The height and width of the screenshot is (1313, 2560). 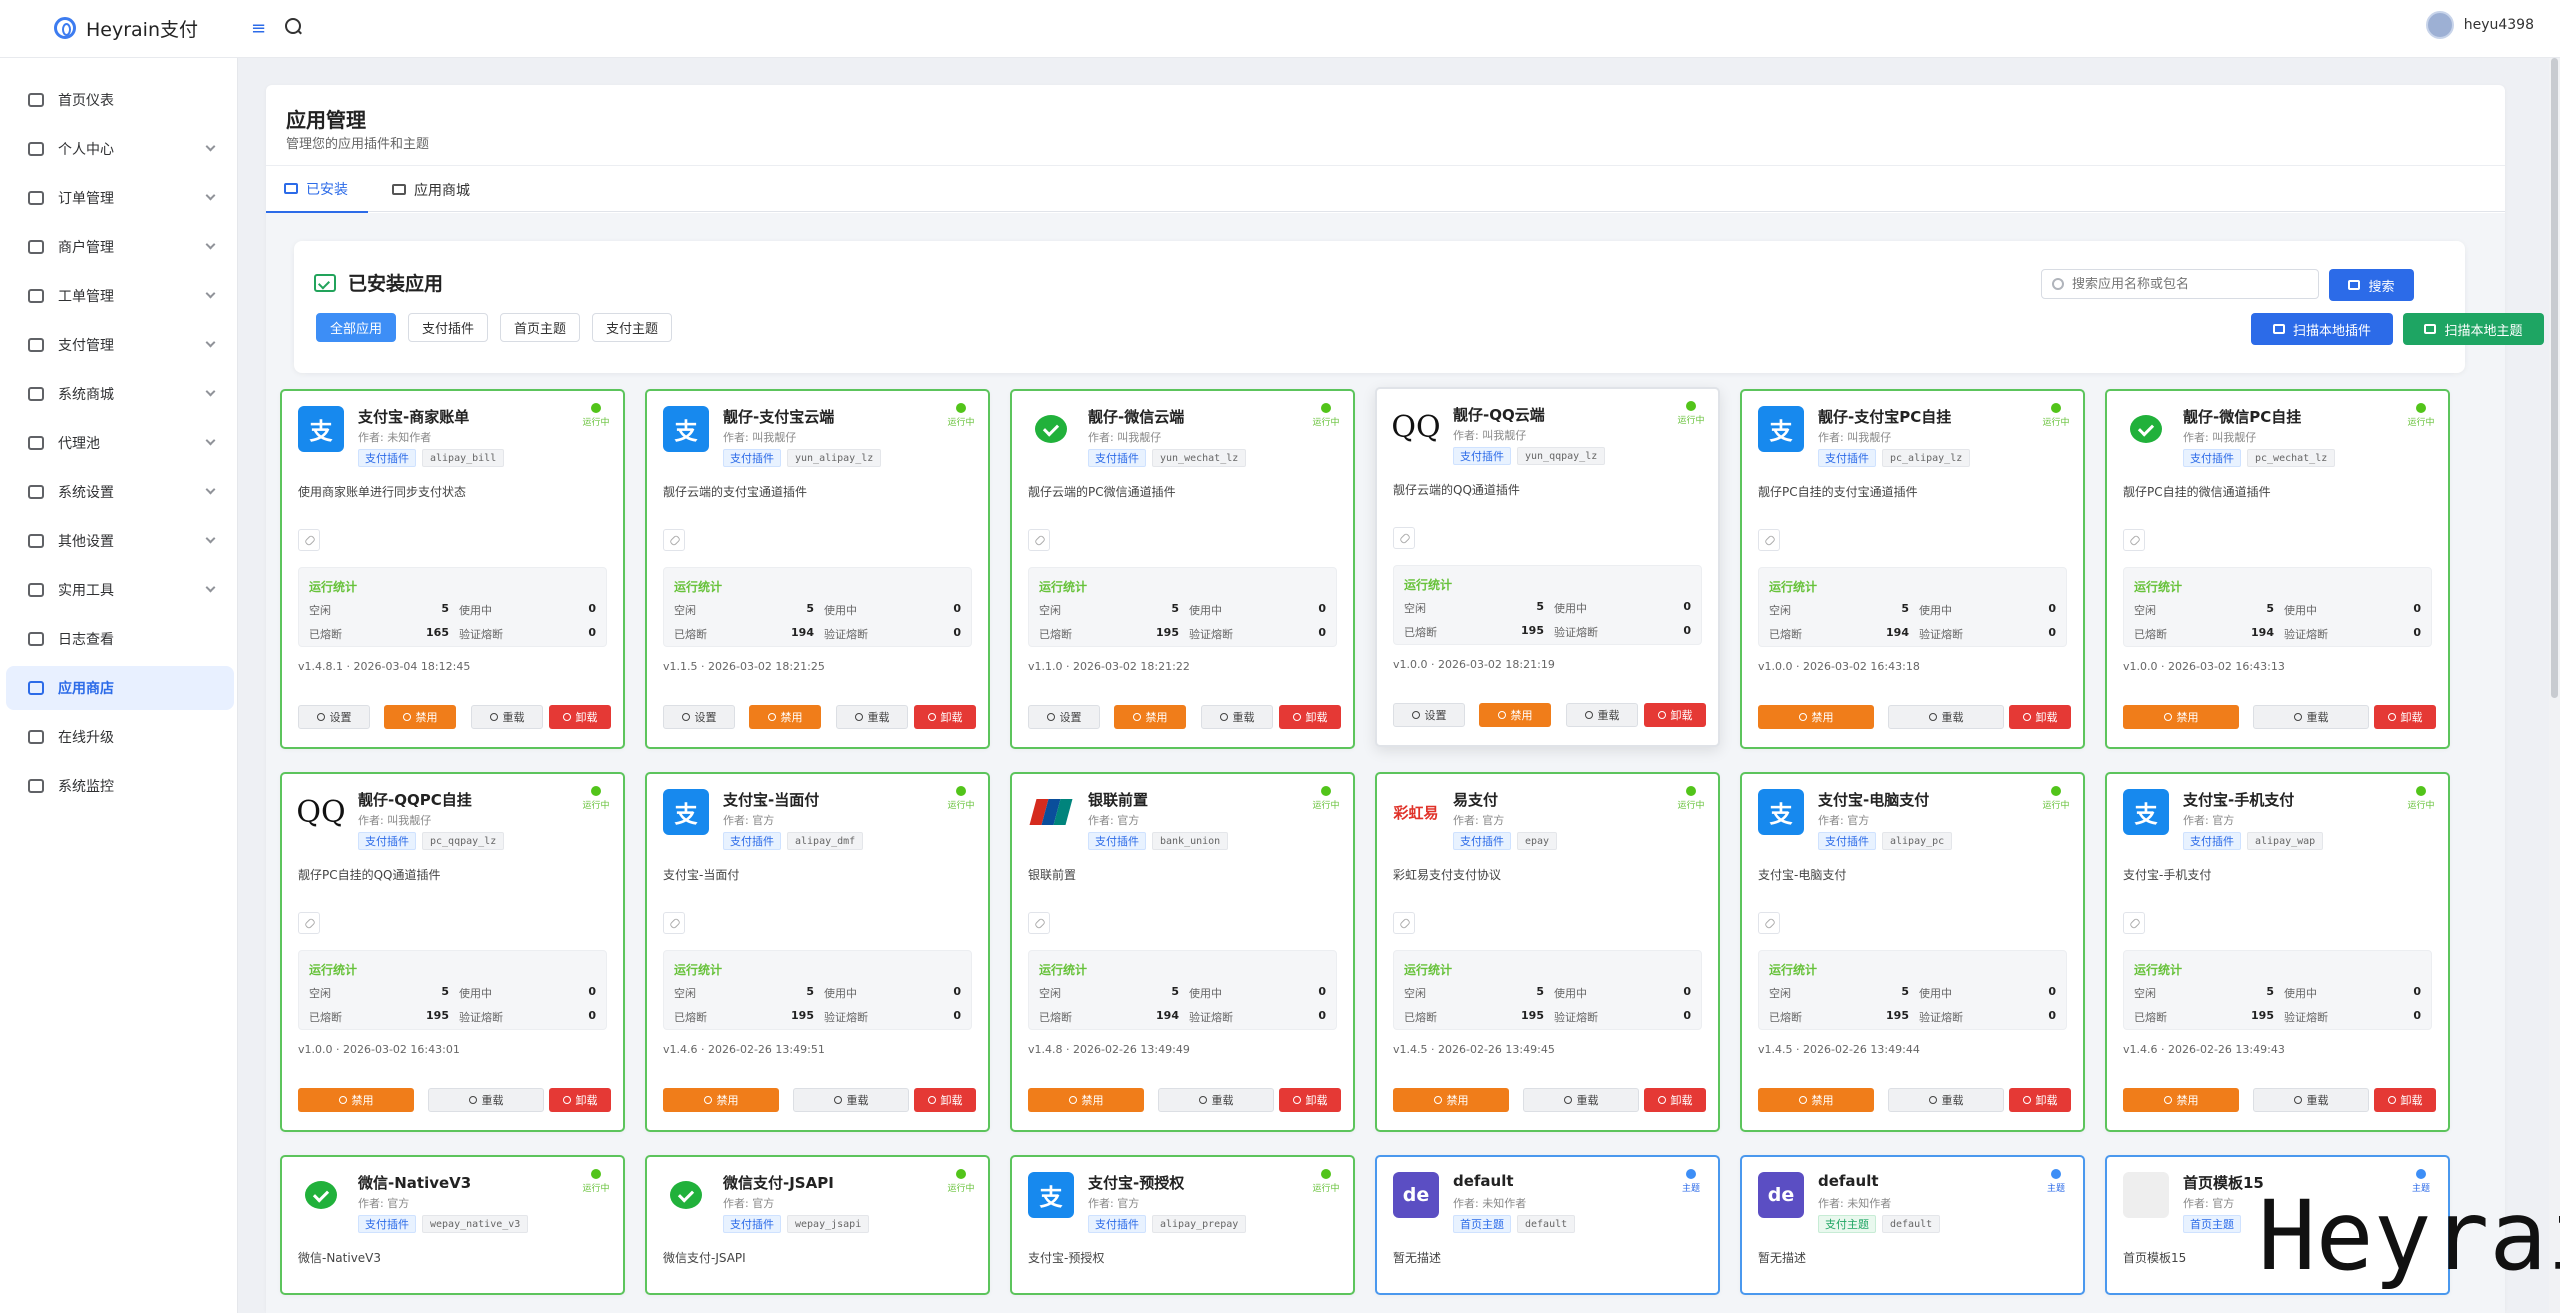 I want to click on filter-home-theme: 首页主题, so click(x=540, y=327).